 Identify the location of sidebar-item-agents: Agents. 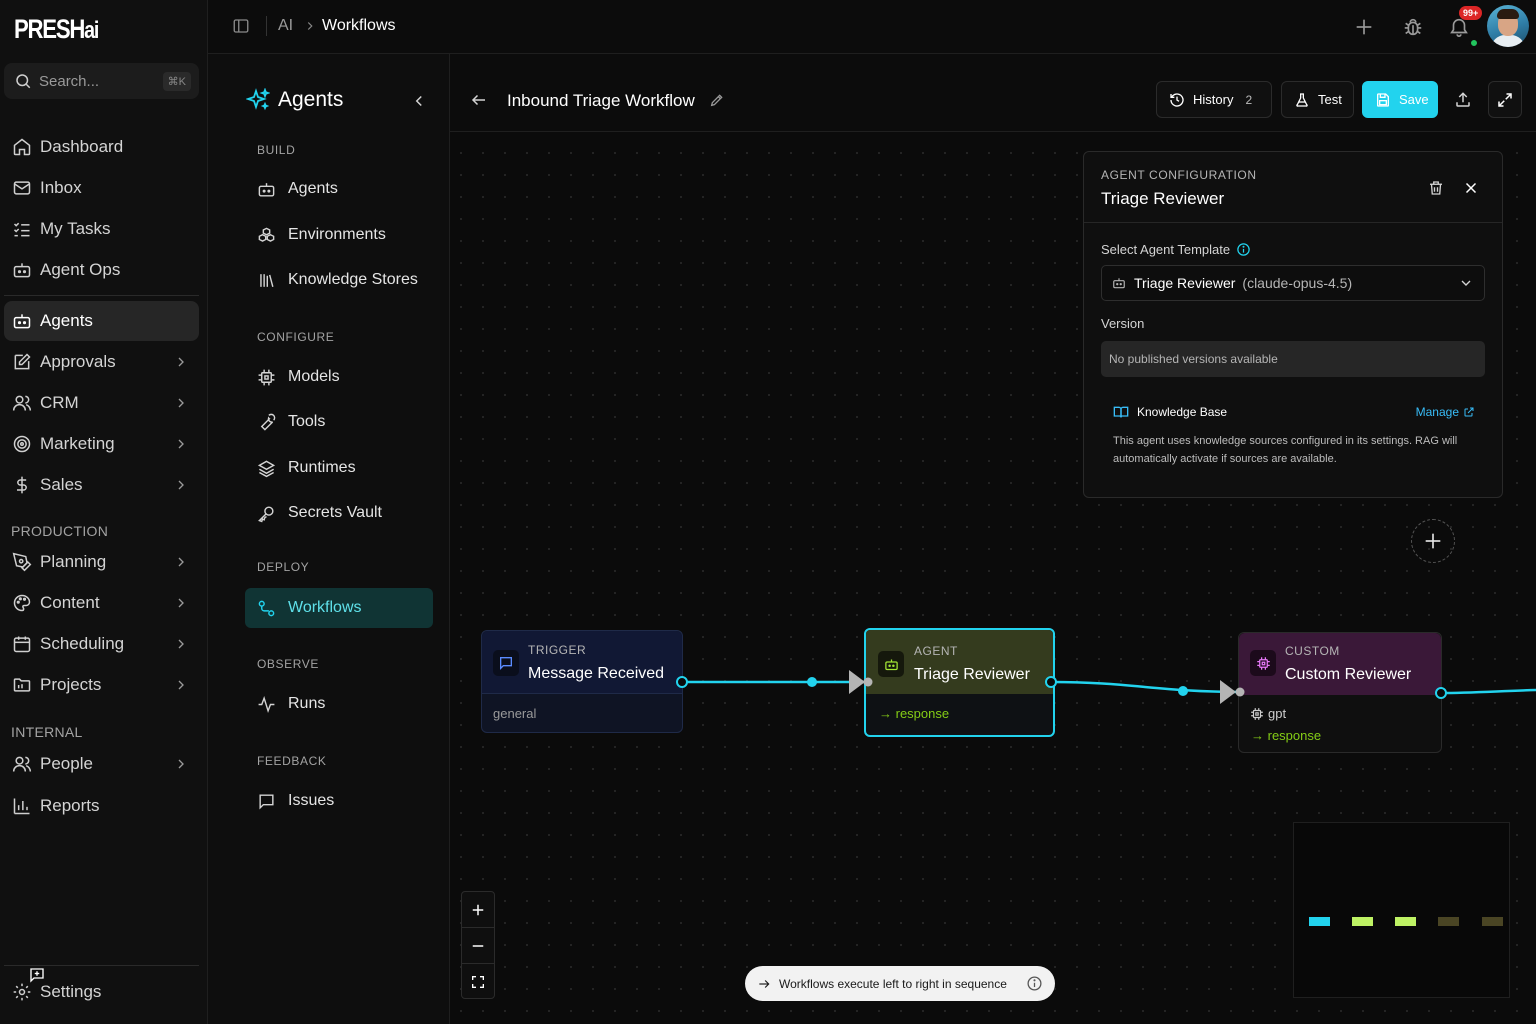
(101, 321).